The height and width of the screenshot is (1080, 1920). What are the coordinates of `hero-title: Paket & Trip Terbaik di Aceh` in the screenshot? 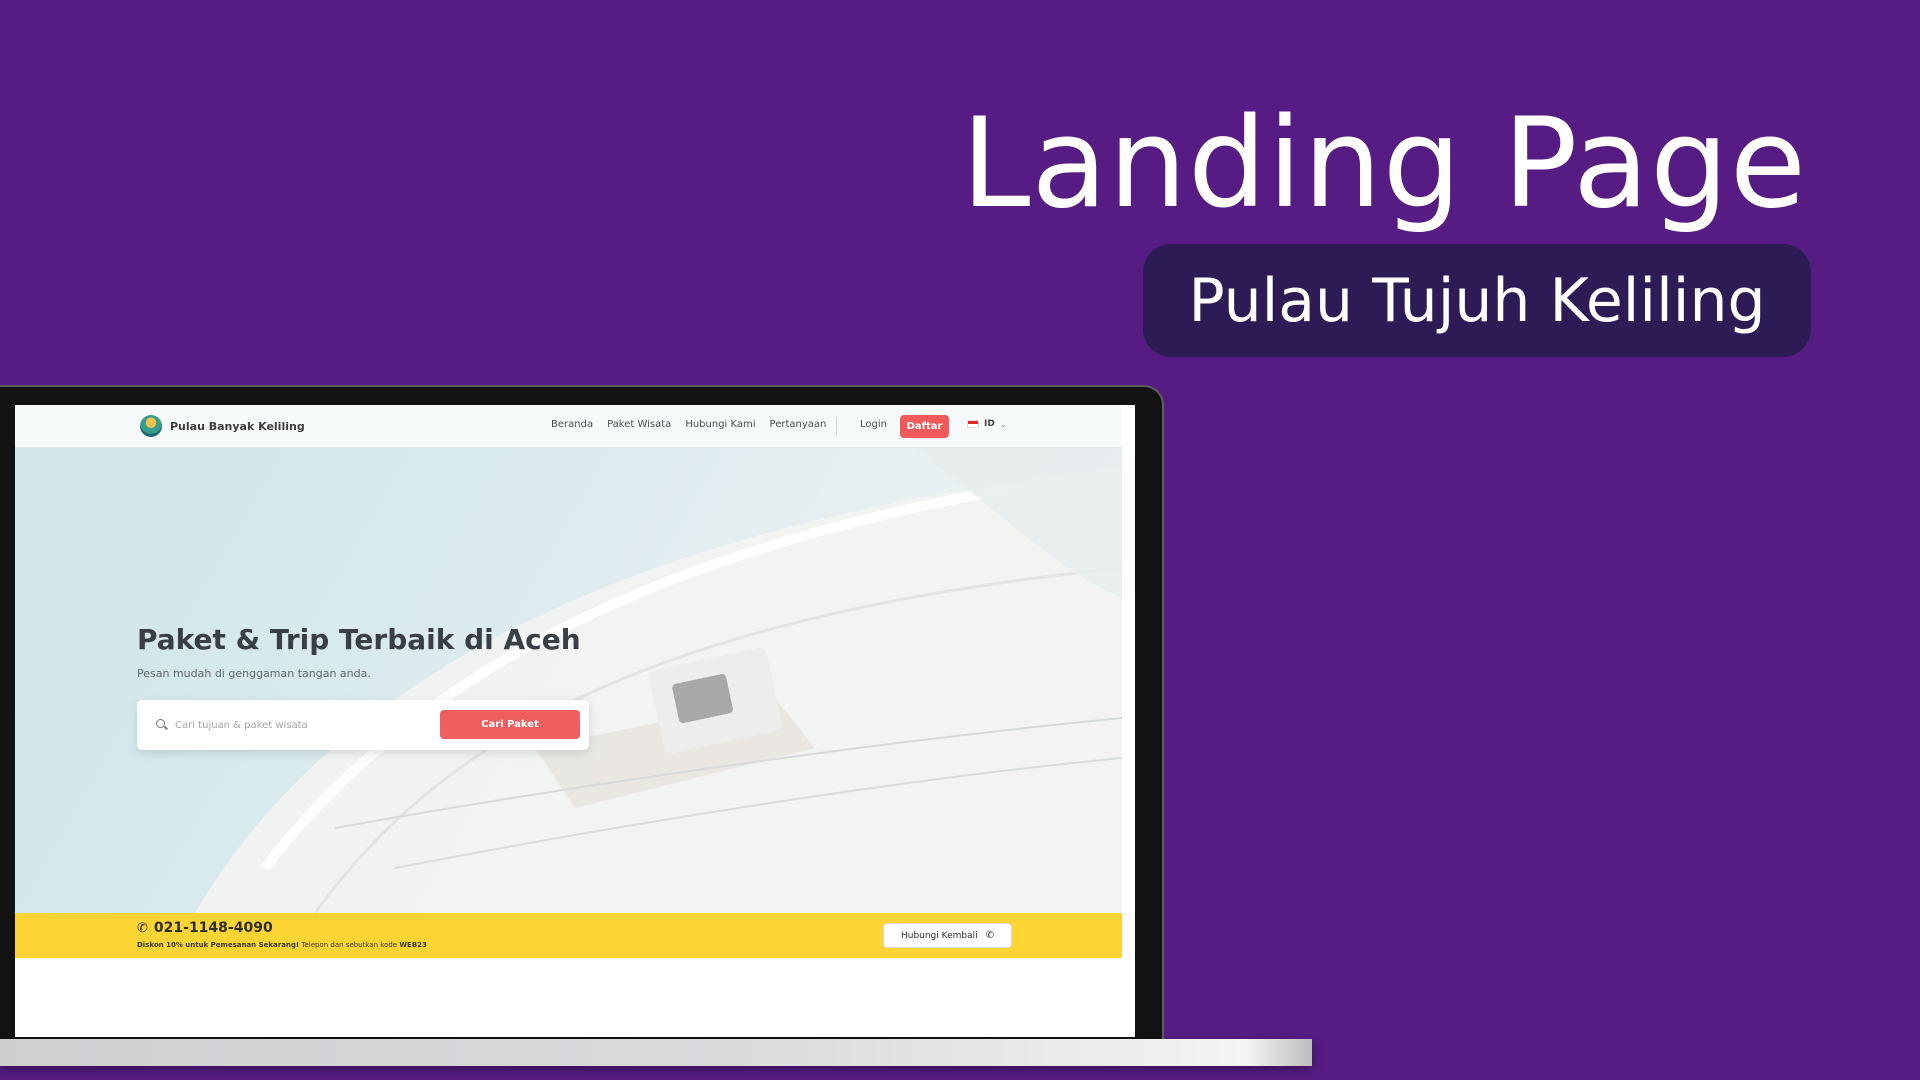 It's located at (359, 639).